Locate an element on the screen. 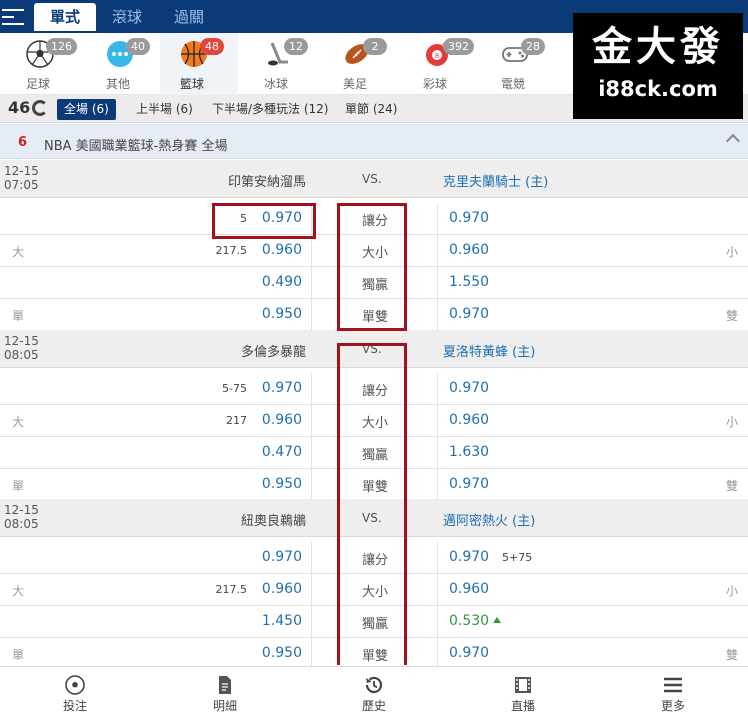 This screenshot has height=714, width=748. nav-more: 更多 is located at coordinates (673, 690).